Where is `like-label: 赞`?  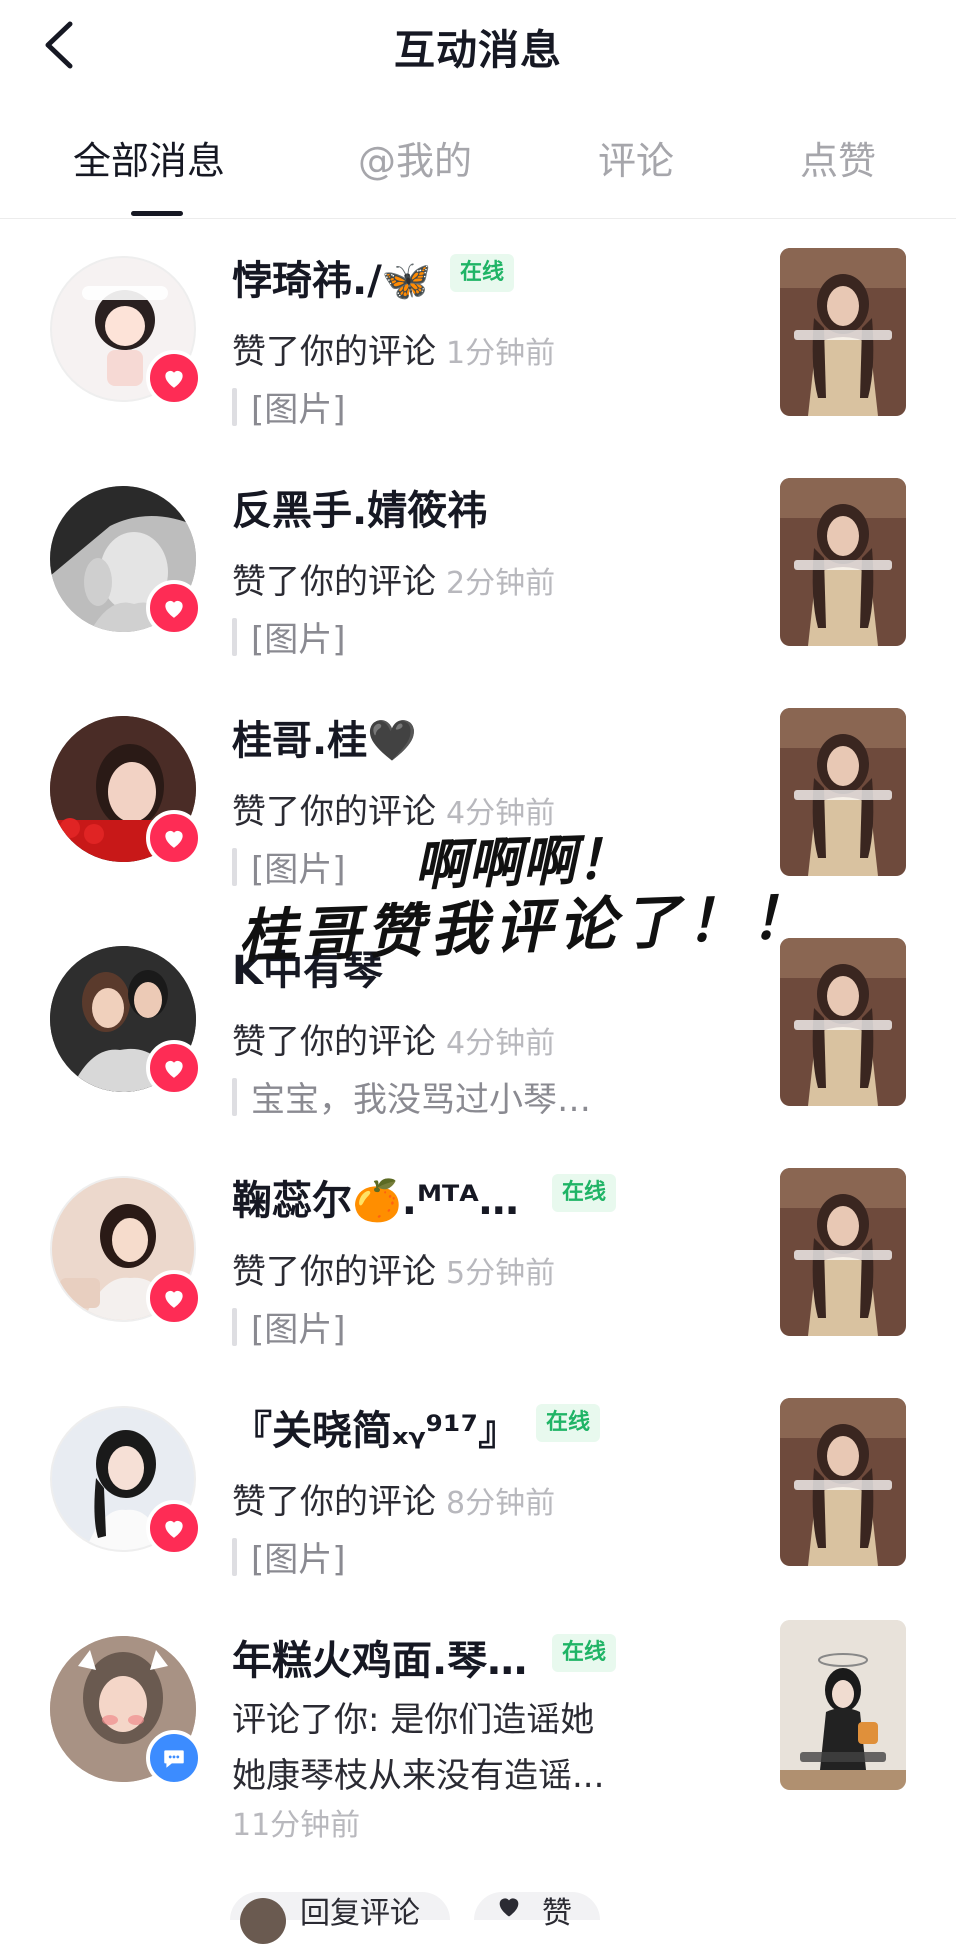 like-label: 赞 is located at coordinates (557, 1913).